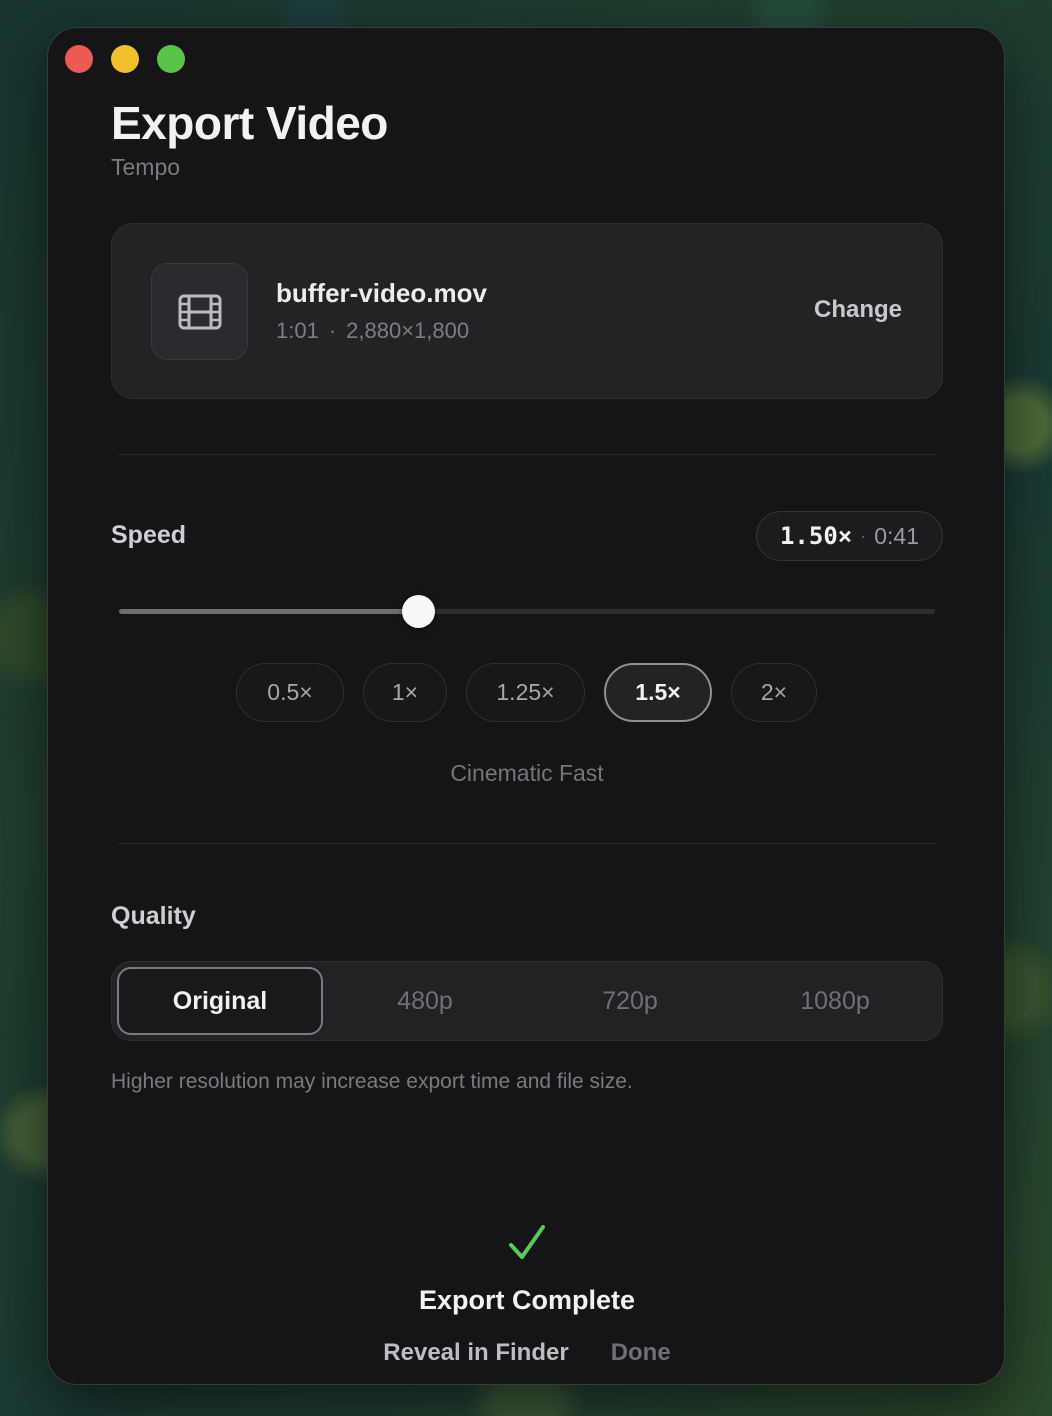 Image resolution: width=1052 pixels, height=1416 pixels. What do you see at coordinates (297, 330) in the screenshot?
I see `file-duration: 1:01` at bounding box center [297, 330].